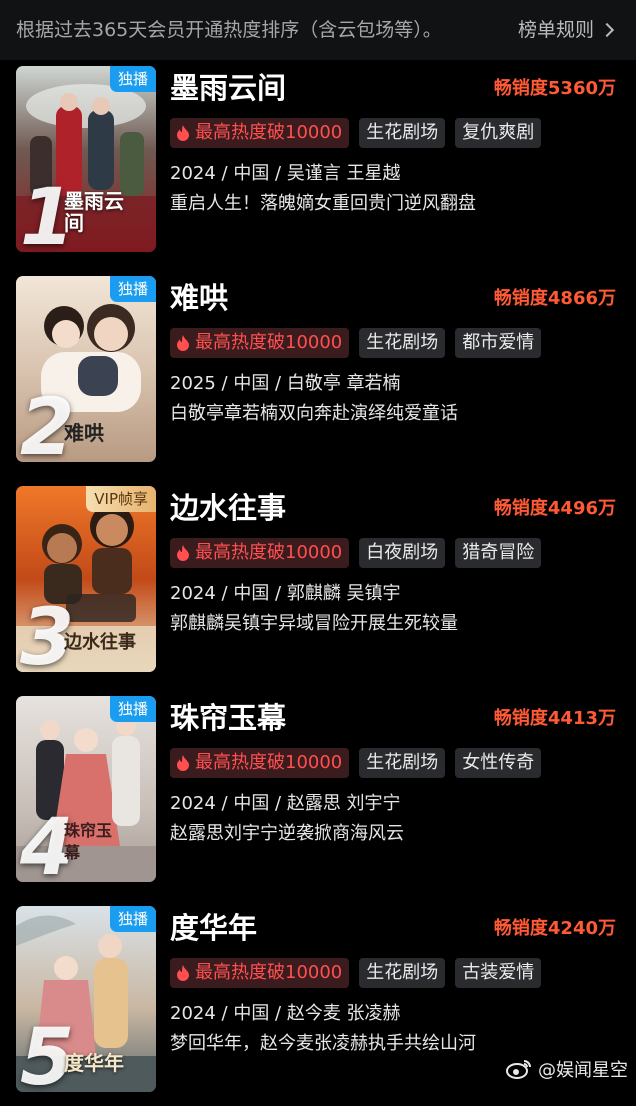 This screenshot has height=1106, width=636. Describe the element at coordinates (356, 763) in the screenshot. I see `tag-list: 最高热度破10000 生花剧场 女性传奇` at that location.